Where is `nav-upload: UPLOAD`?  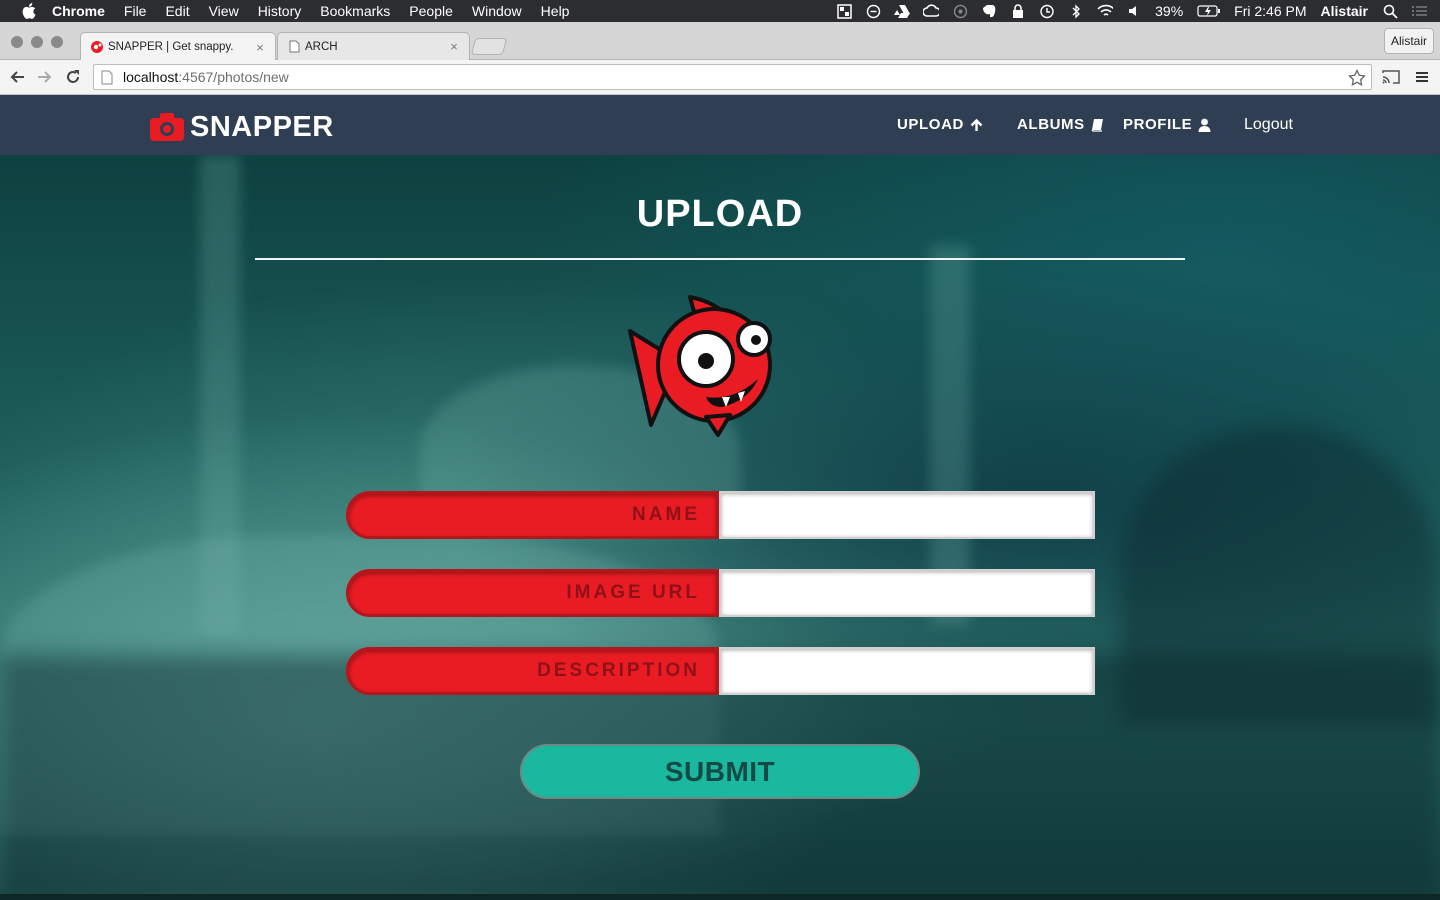 nav-upload: UPLOAD is located at coordinates (940, 124).